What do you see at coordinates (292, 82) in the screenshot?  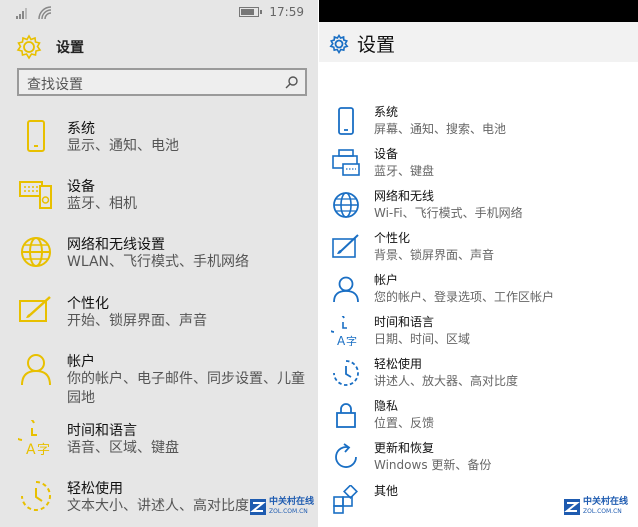 I see `search-icon` at bounding box center [292, 82].